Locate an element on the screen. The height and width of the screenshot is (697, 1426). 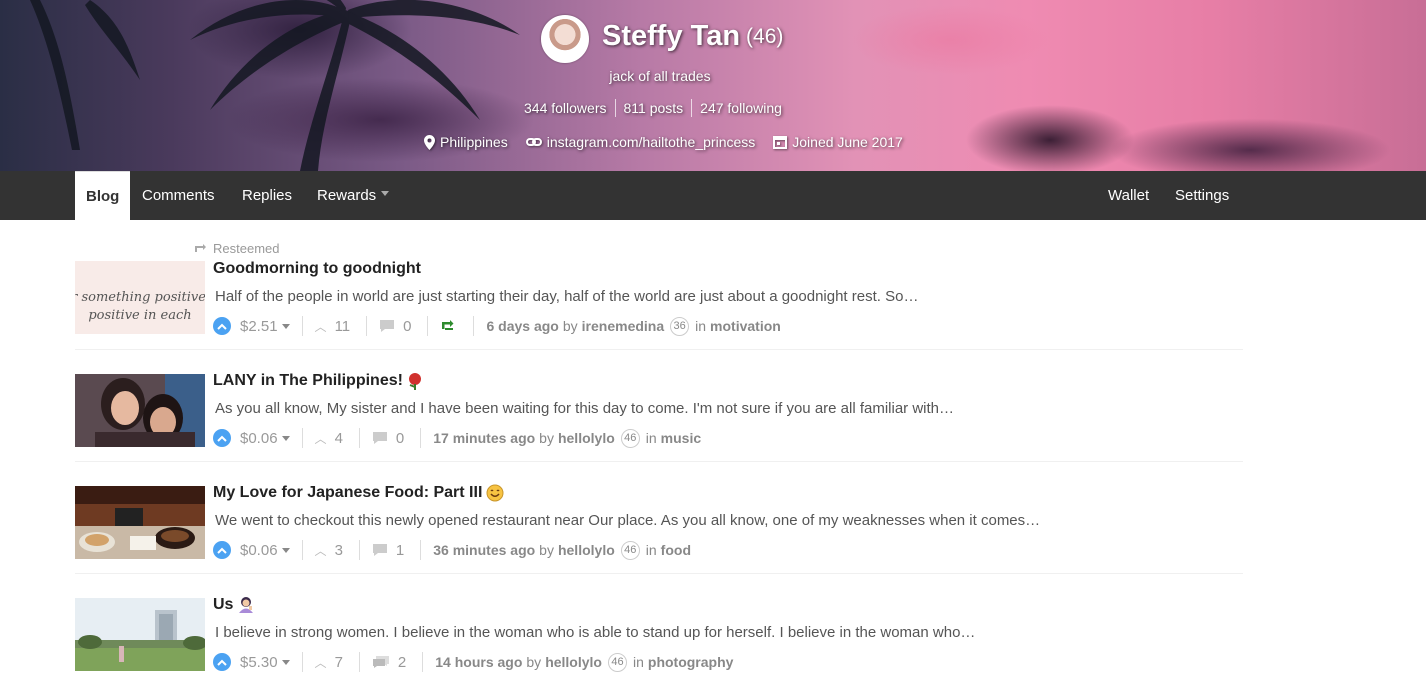
resteem-button is located at coordinates (447, 326).